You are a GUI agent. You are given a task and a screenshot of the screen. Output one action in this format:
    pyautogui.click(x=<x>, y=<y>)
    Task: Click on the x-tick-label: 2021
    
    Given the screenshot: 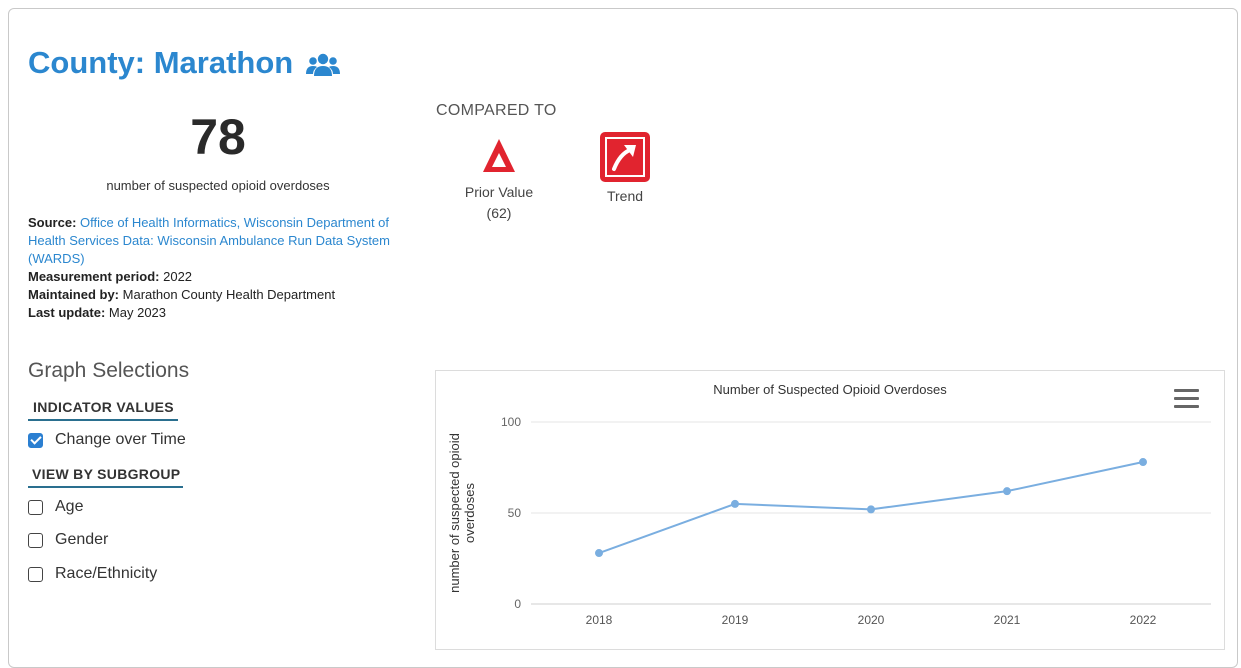 What is the action you would take?
    pyautogui.click(x=1007, y=620)
    